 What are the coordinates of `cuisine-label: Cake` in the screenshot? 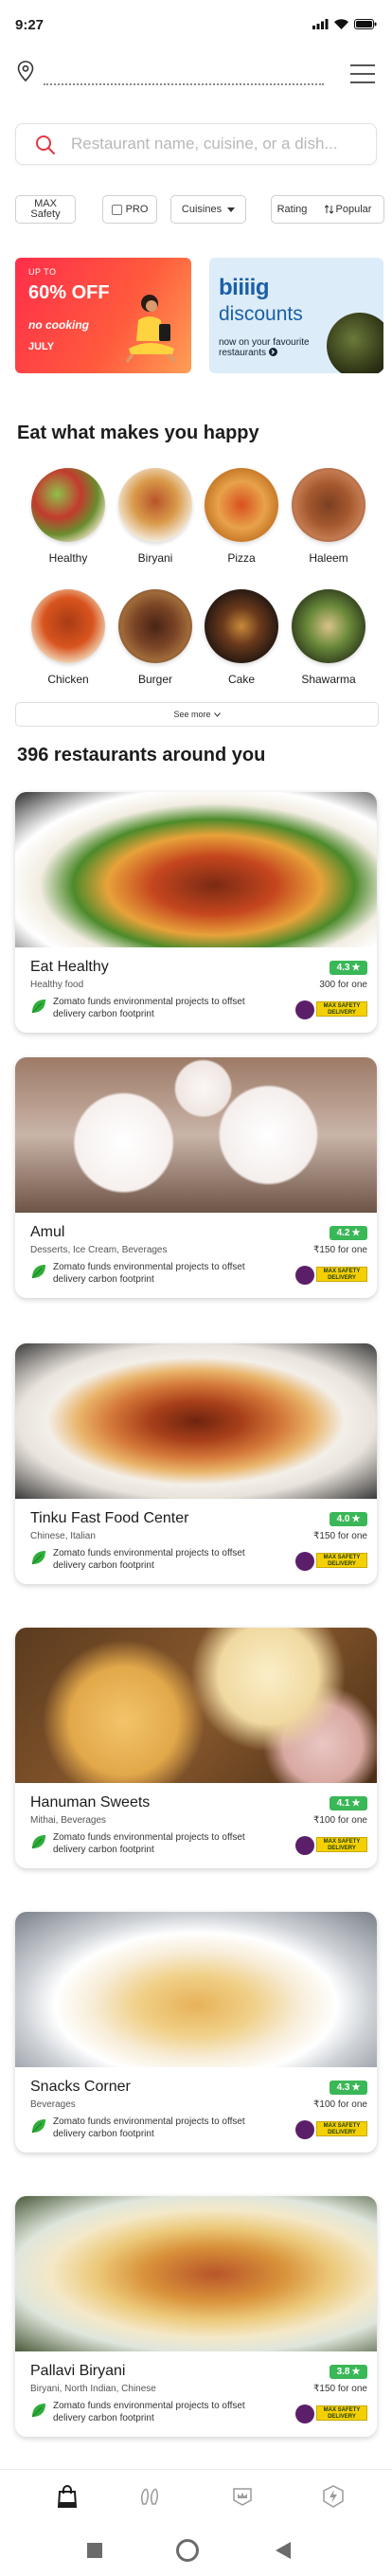 It's located at (241, 679).